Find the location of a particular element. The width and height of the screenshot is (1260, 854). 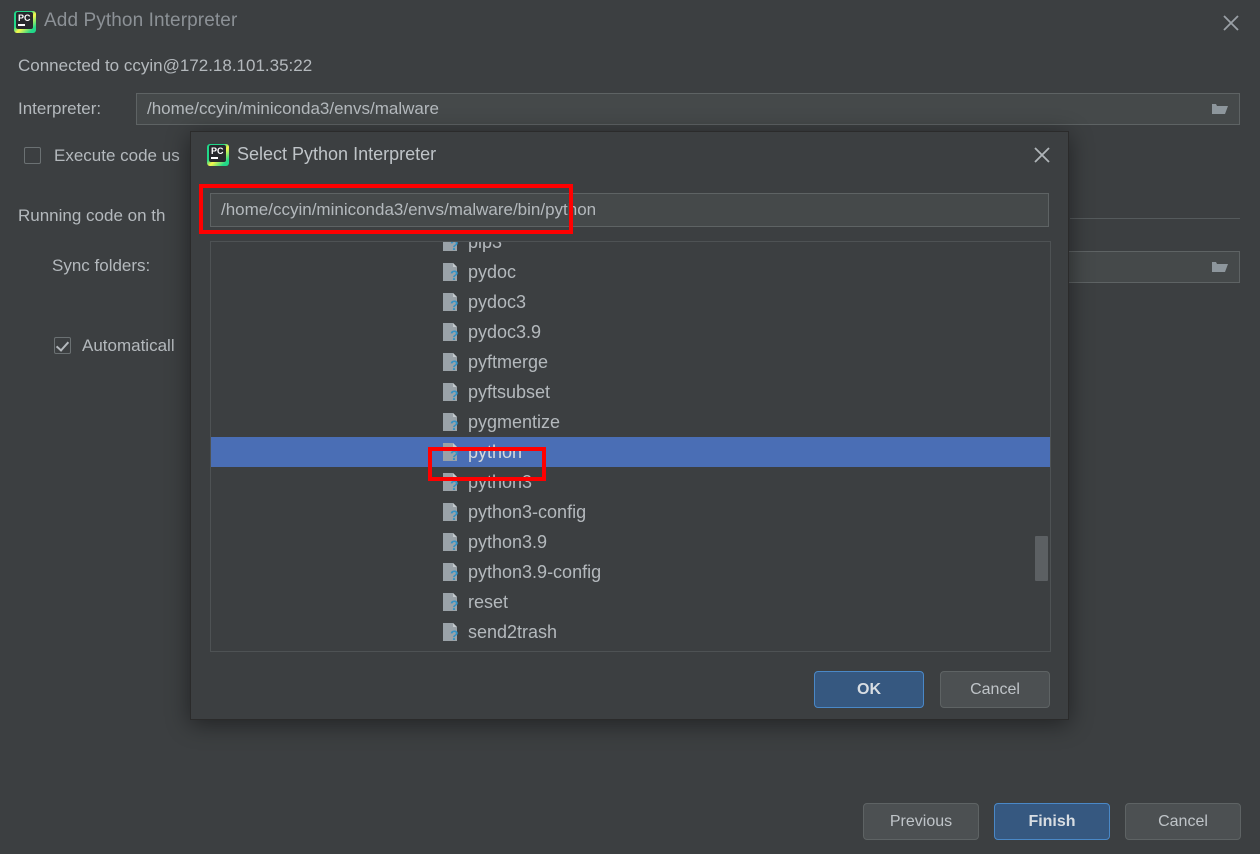

file-list-item: ? pygmentize is located at coordinates (630, 422).